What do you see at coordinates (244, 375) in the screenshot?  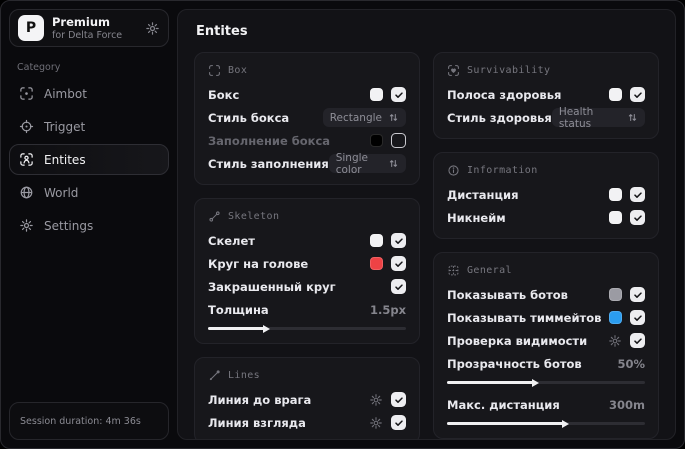 I see `panel-header-label: Lines` at bounding box center [244, 375].